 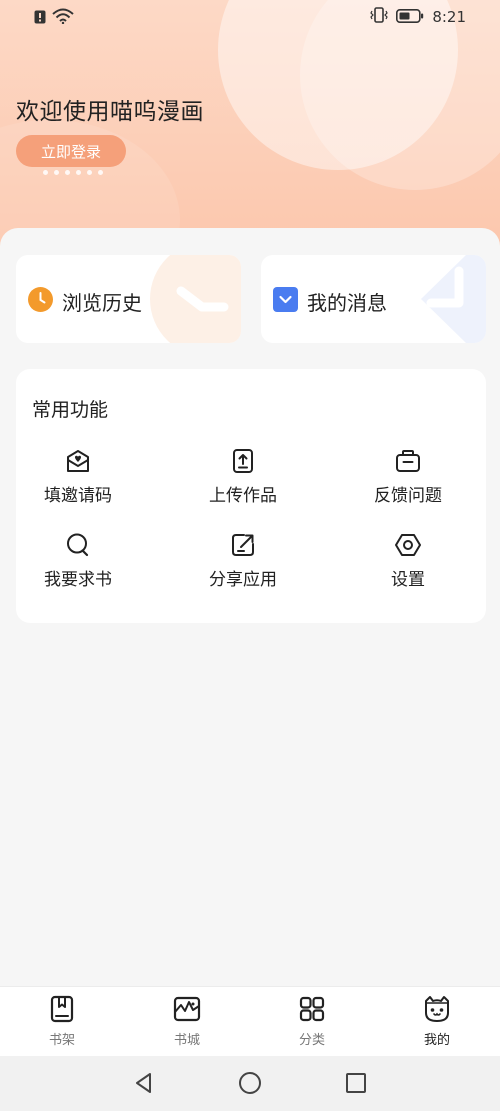 What do you see at coordinates (250, 1021) in the screenshot?
I see `bottom-tab-bar: 书架 书城 分类 我的` at bounding box center [250, 1021].